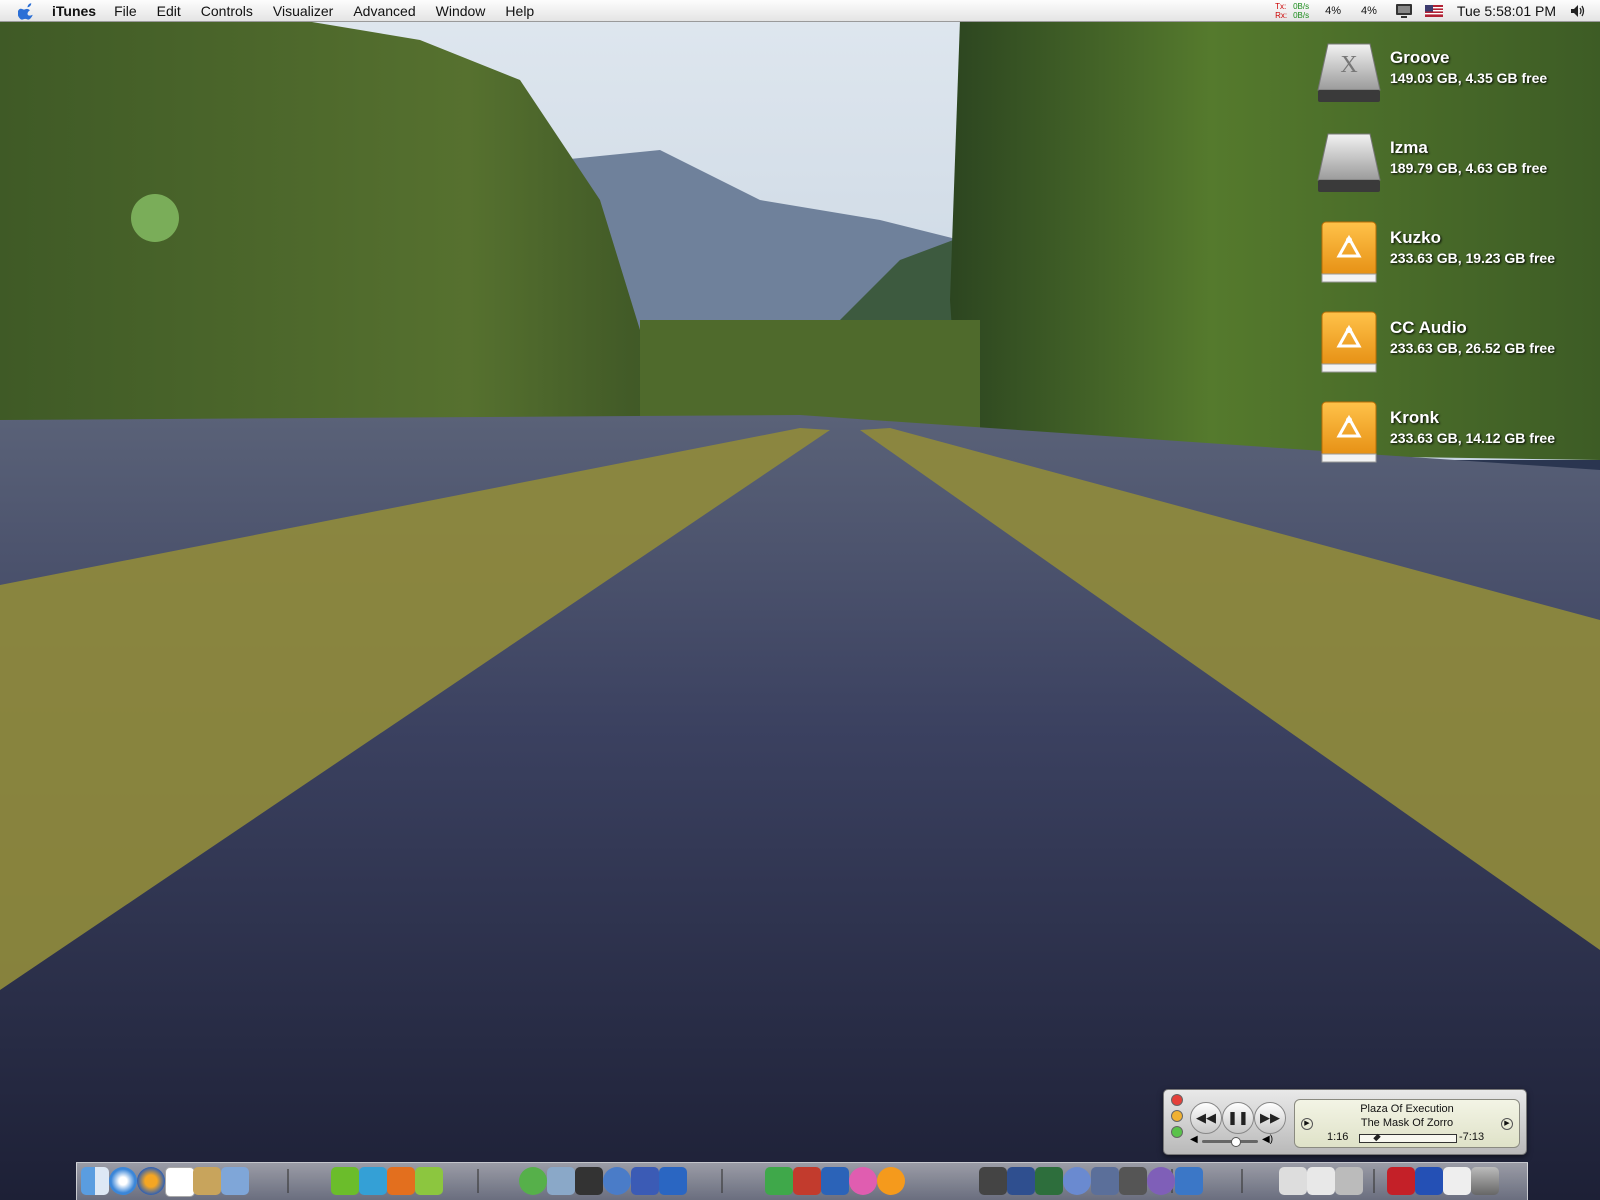 This screenshot has height=1200, width=1600. I want to click on network-monitor: Tx: Rx:, so click(1281, 11).